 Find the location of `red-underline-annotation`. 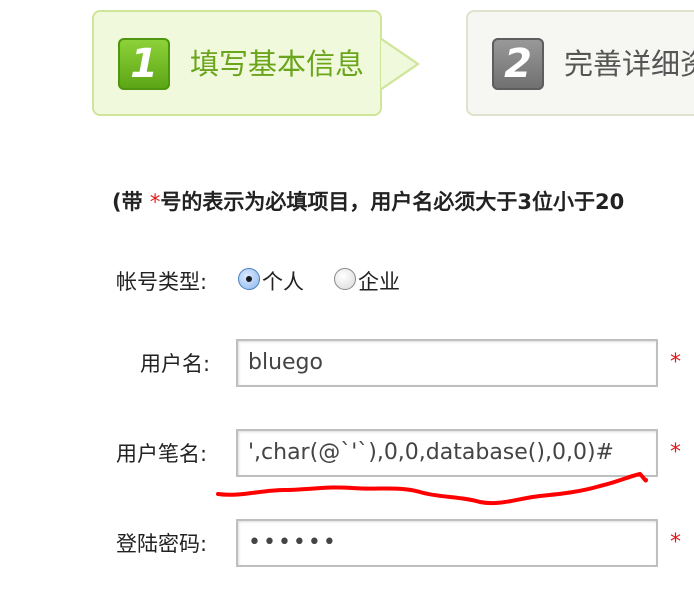

red-underline-annotation is located at coordinates (432, 488).